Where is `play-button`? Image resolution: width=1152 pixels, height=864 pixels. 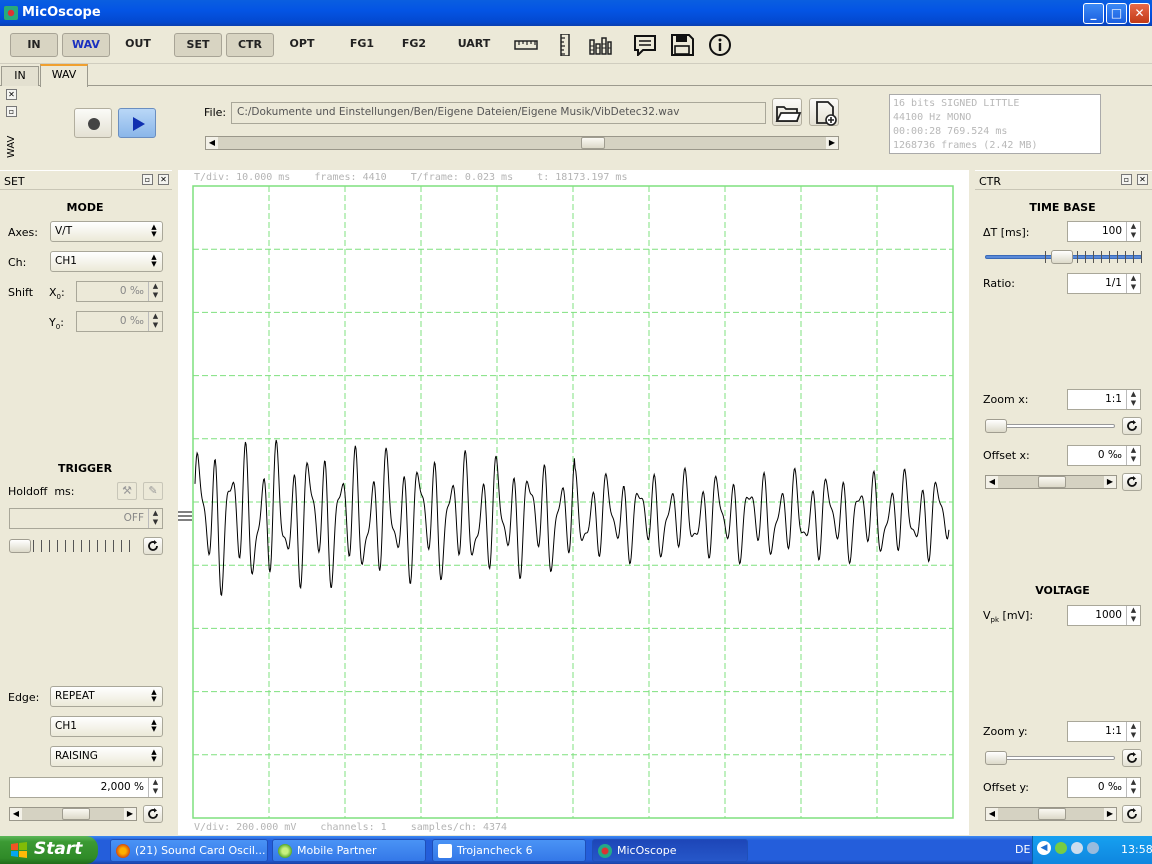 play-button is located at coordinates (137, 123).